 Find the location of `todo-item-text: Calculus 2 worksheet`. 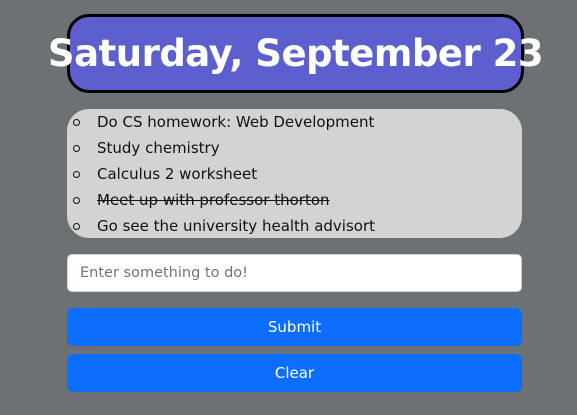

todo-item-text: Calculus 2 worksheet is located at coordinates (177, 174).